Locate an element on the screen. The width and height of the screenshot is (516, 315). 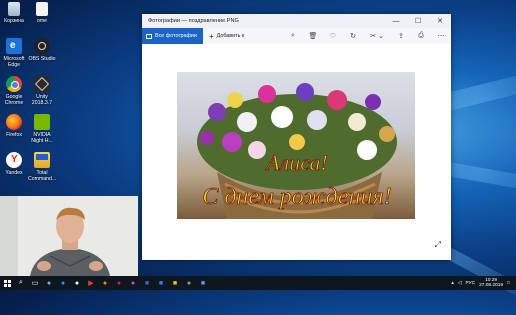
photos-icon is located at coordinates (149, 36).